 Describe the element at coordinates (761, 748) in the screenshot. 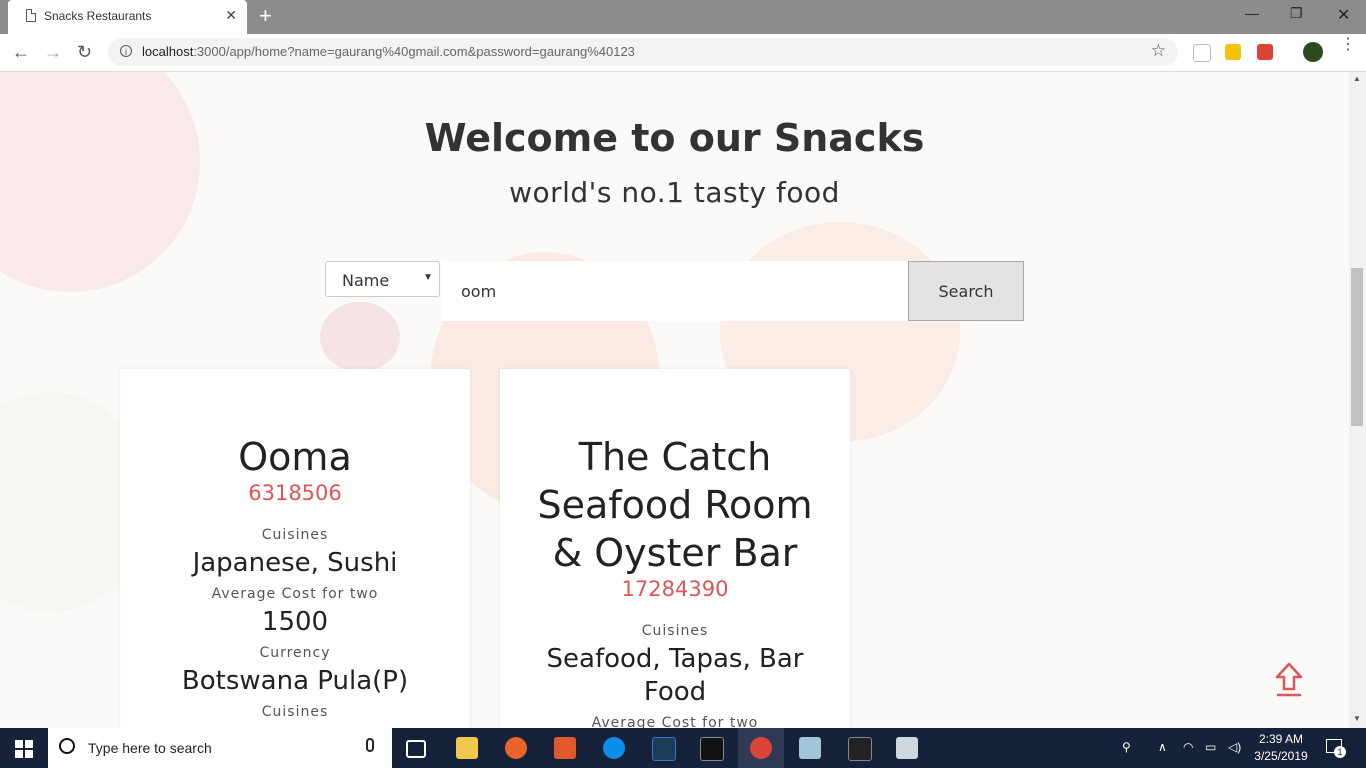

I see `chrome-icon` at that location.